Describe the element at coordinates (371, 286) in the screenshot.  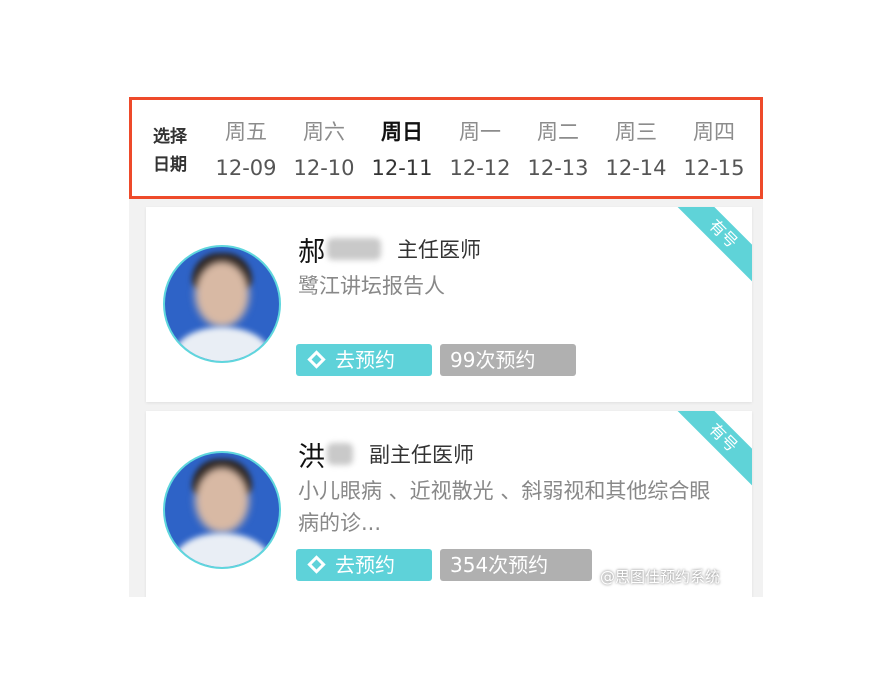
I see `doctor-description: 鹭江讲坛报告人` at that location.